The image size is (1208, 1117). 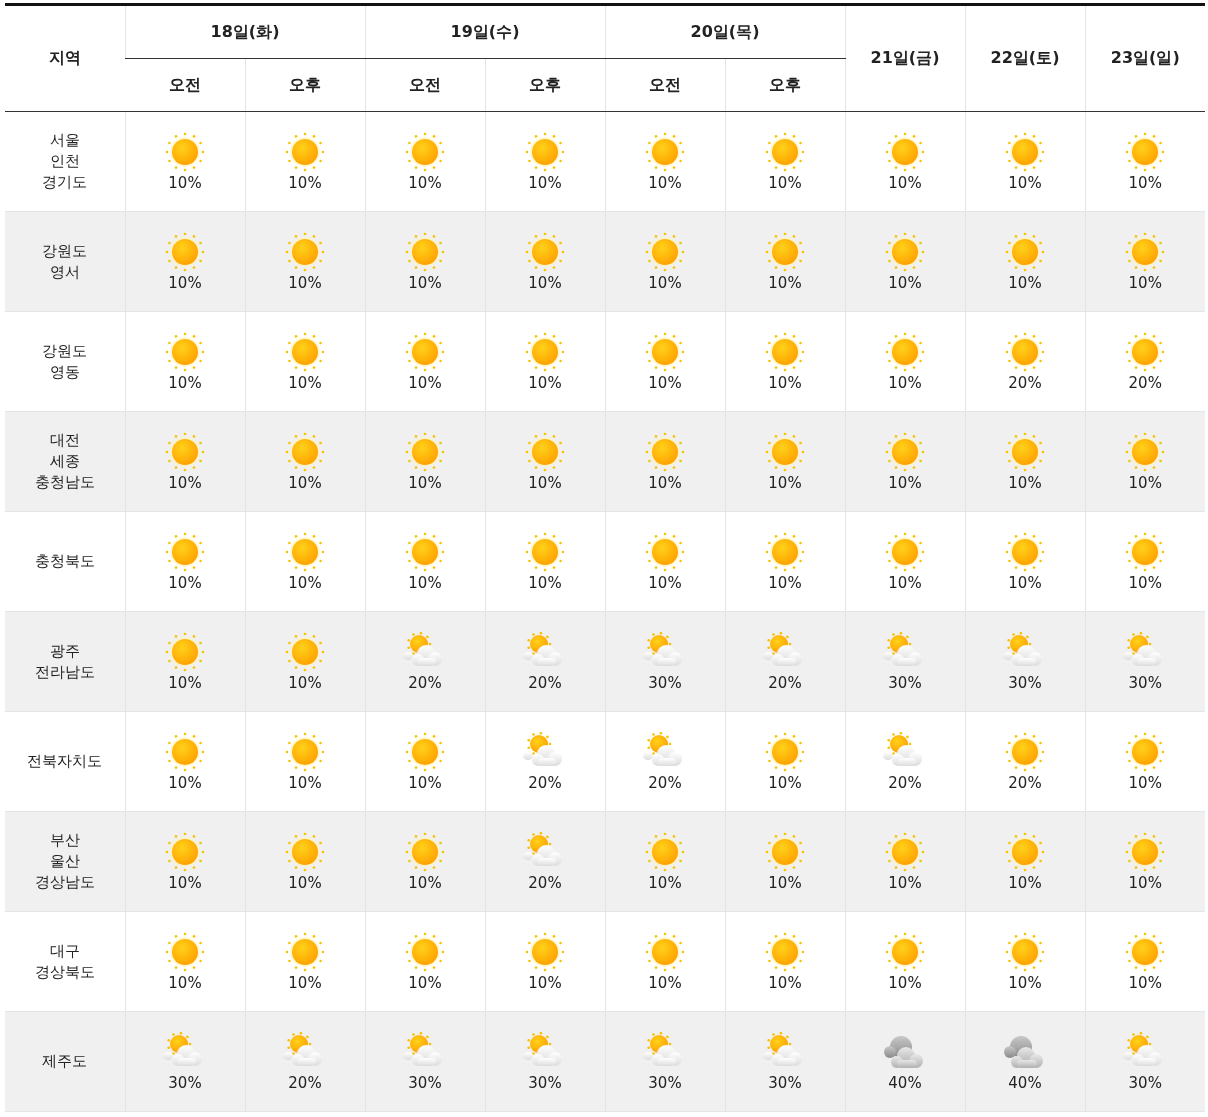 I want to click on column-header: 20일(목), so click(x=725, y=31).